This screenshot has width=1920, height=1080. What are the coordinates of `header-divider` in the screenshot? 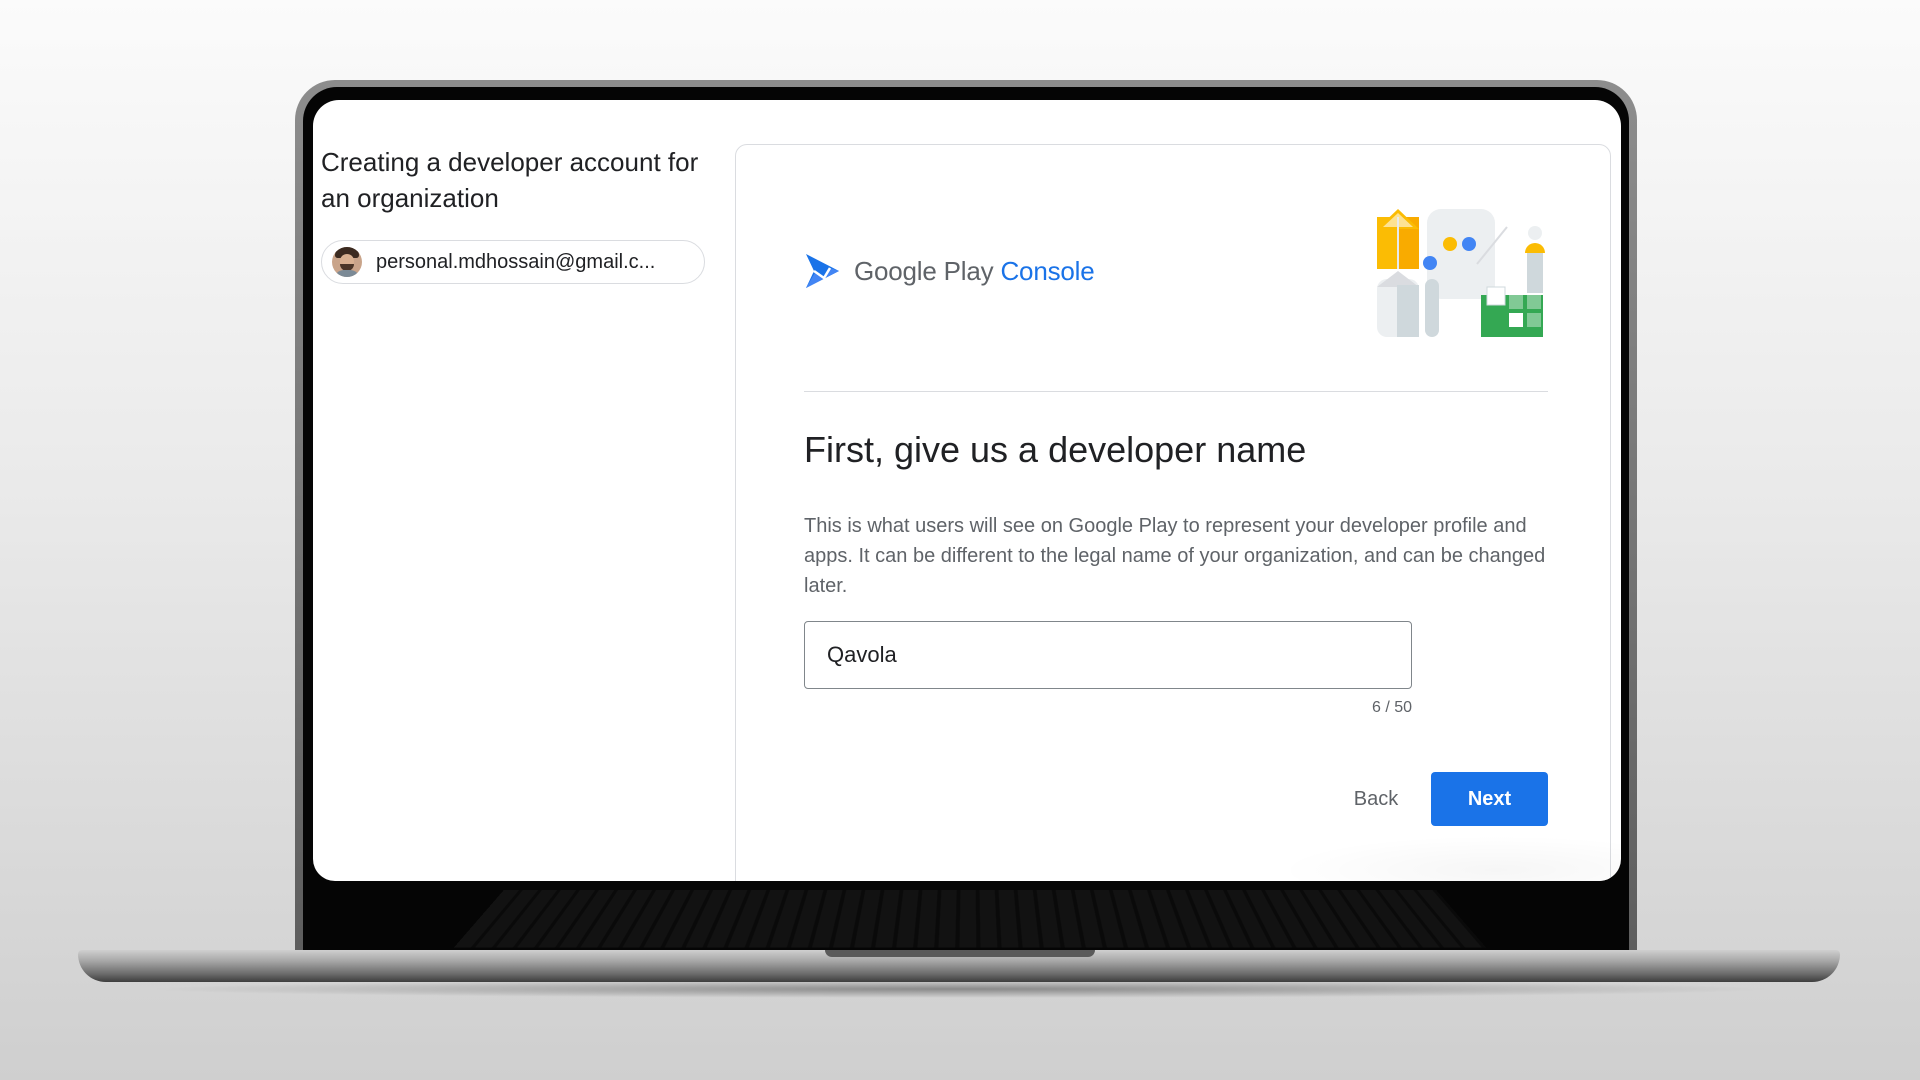 It's located at (1176, 391).